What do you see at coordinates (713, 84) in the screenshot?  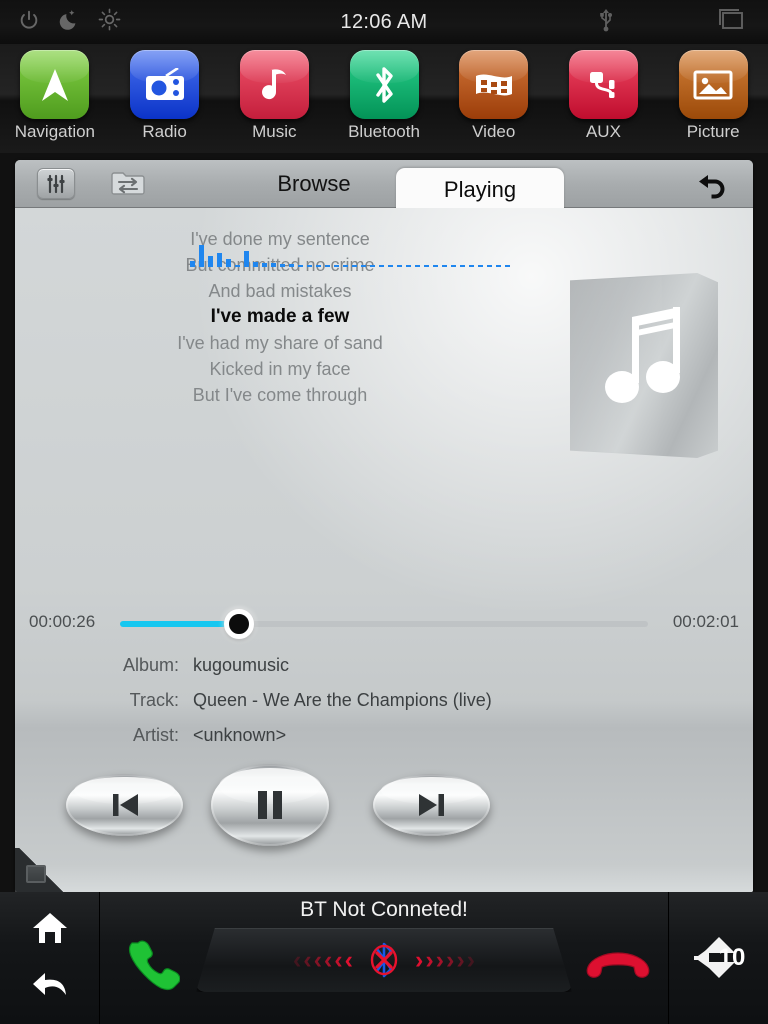 I see `picture-icon` at bounding box center [713, 84].